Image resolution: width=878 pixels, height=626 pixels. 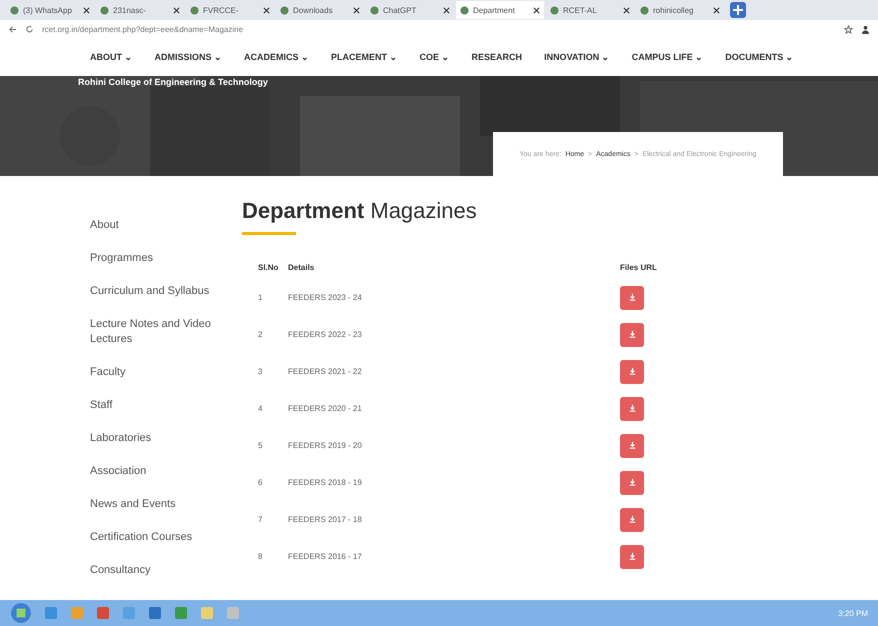 What do you see at coordinates (853, 613) in the screenshot?
I see `clock: 3:20 PM` at bounding box center [853, 613].